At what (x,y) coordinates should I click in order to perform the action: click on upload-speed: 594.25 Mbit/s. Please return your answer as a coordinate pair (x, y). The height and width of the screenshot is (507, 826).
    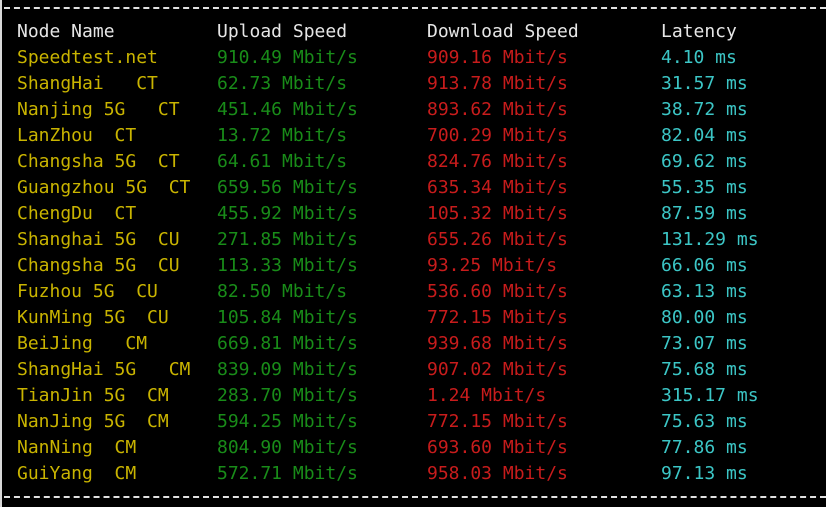
    Looking at the image, I should click on (287, 421).